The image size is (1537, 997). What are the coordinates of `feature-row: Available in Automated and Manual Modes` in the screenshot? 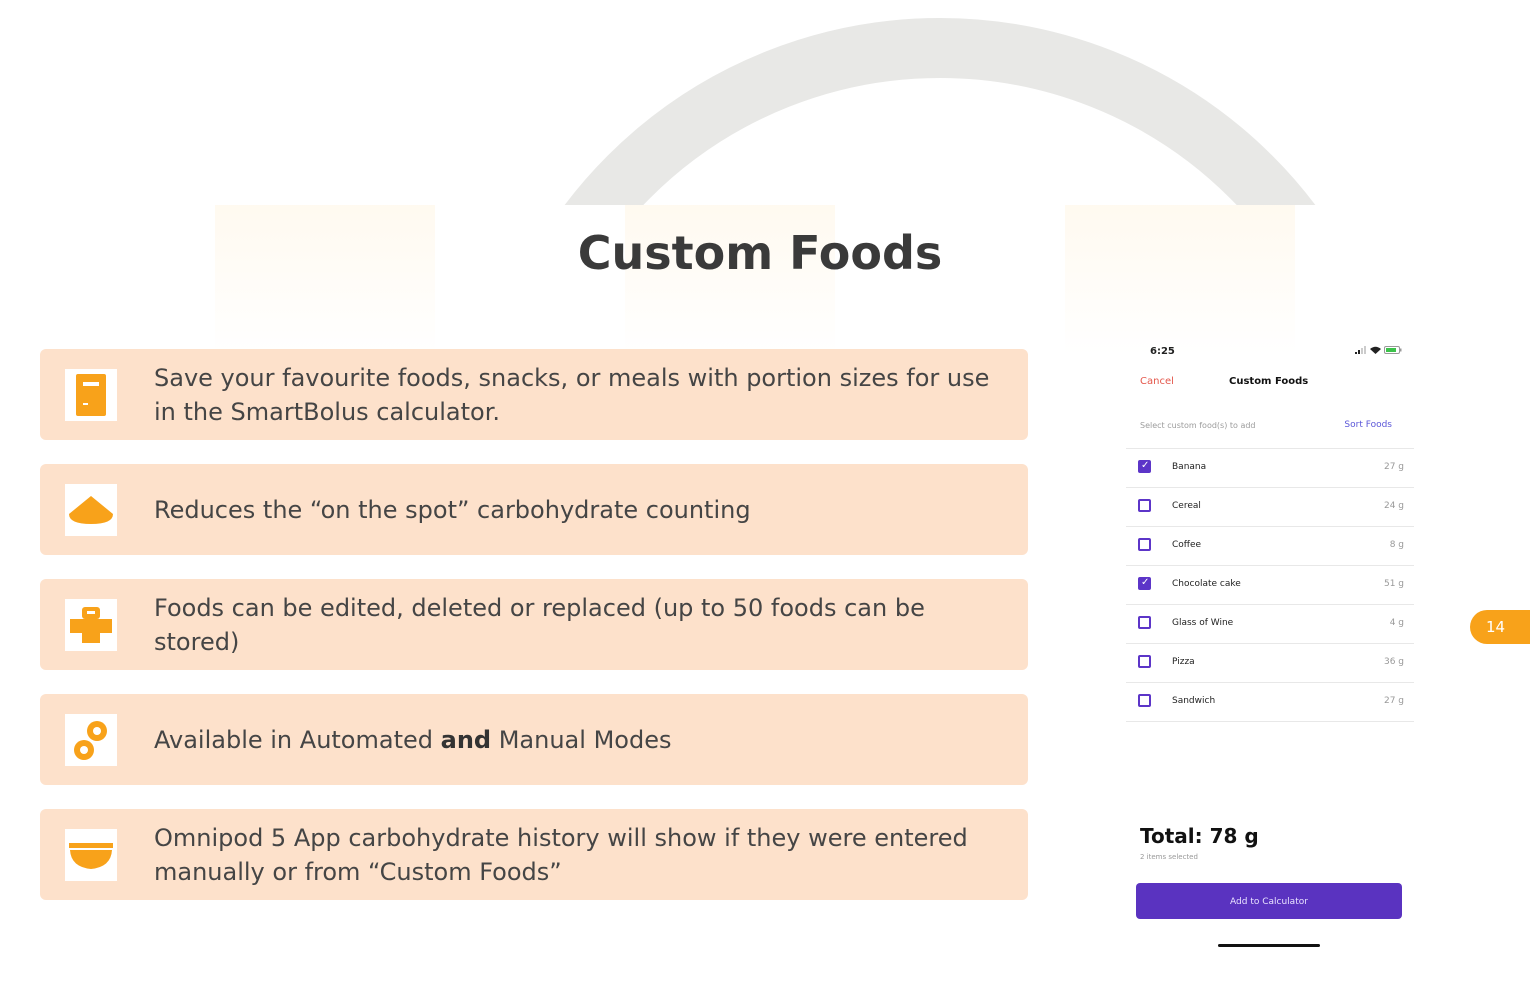 It's located at (534, 739).